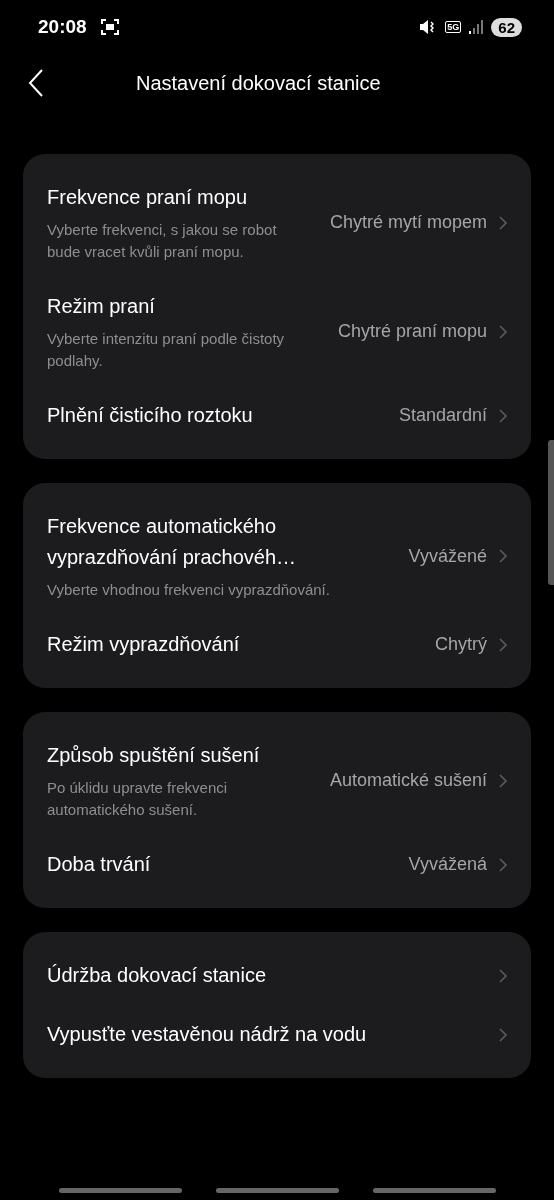  I want to click on page-title: Nastavení dokovací stanice, so click(258, 83).